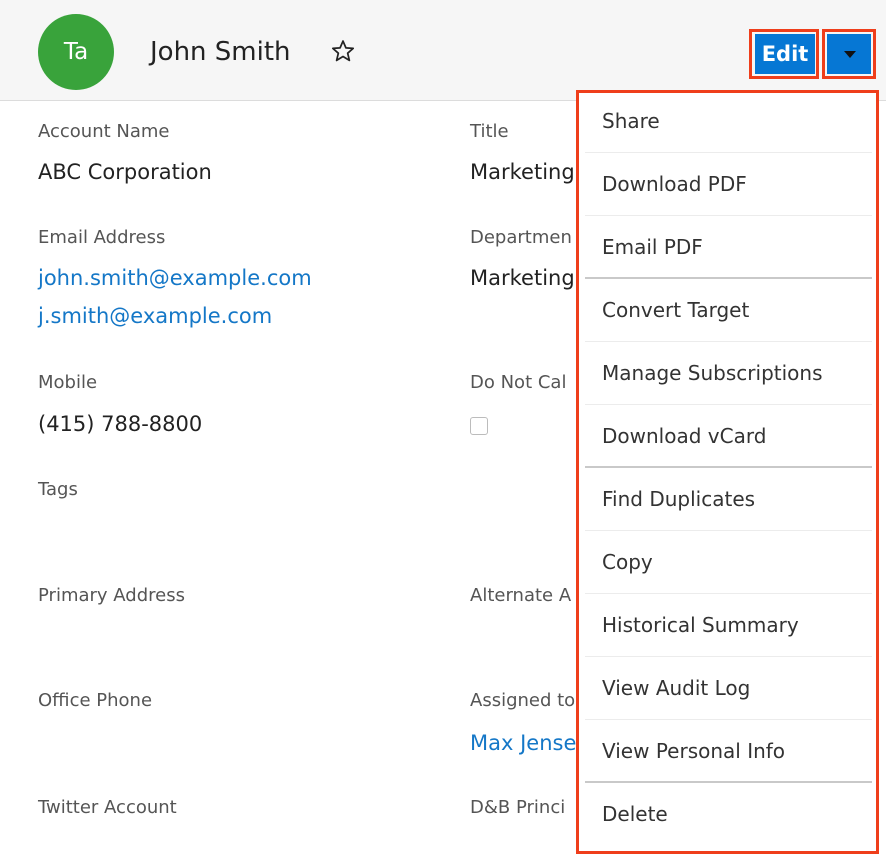 This screenshot has height=854, width=886. I want to click on title-label: Title, so click(489, 131).